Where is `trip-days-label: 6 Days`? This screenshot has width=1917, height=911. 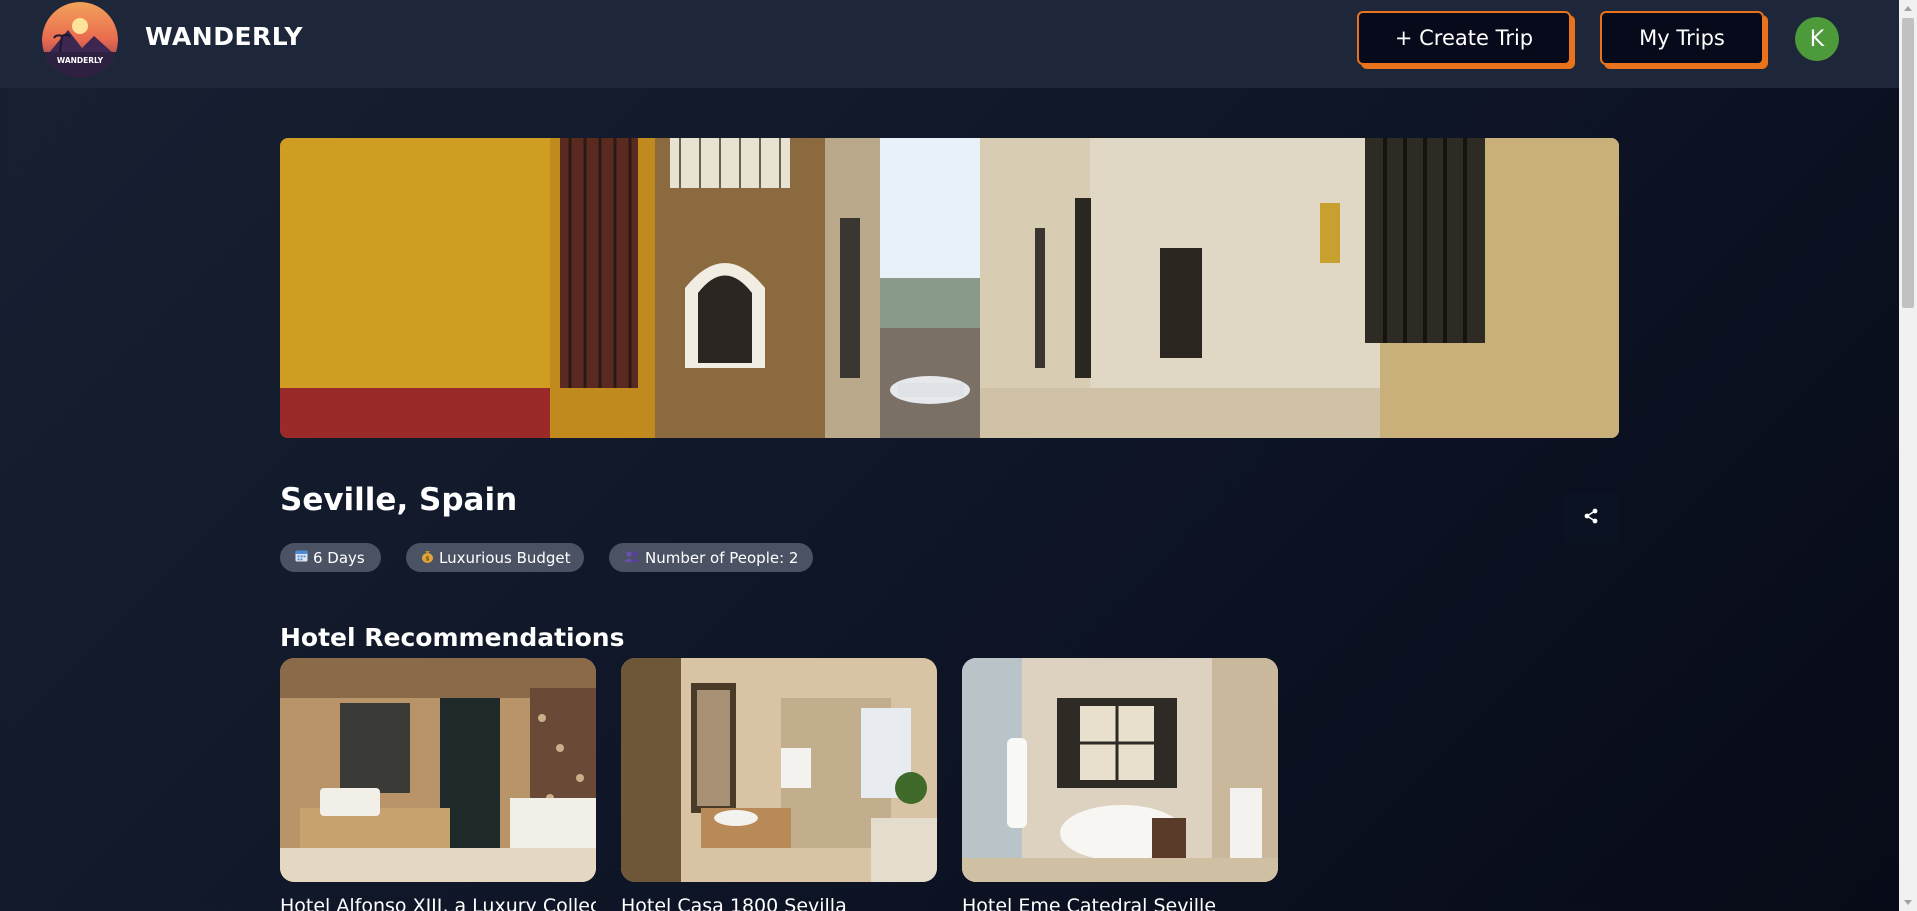
trip-days-label: 6 Days is located at coordinates (339, 557).